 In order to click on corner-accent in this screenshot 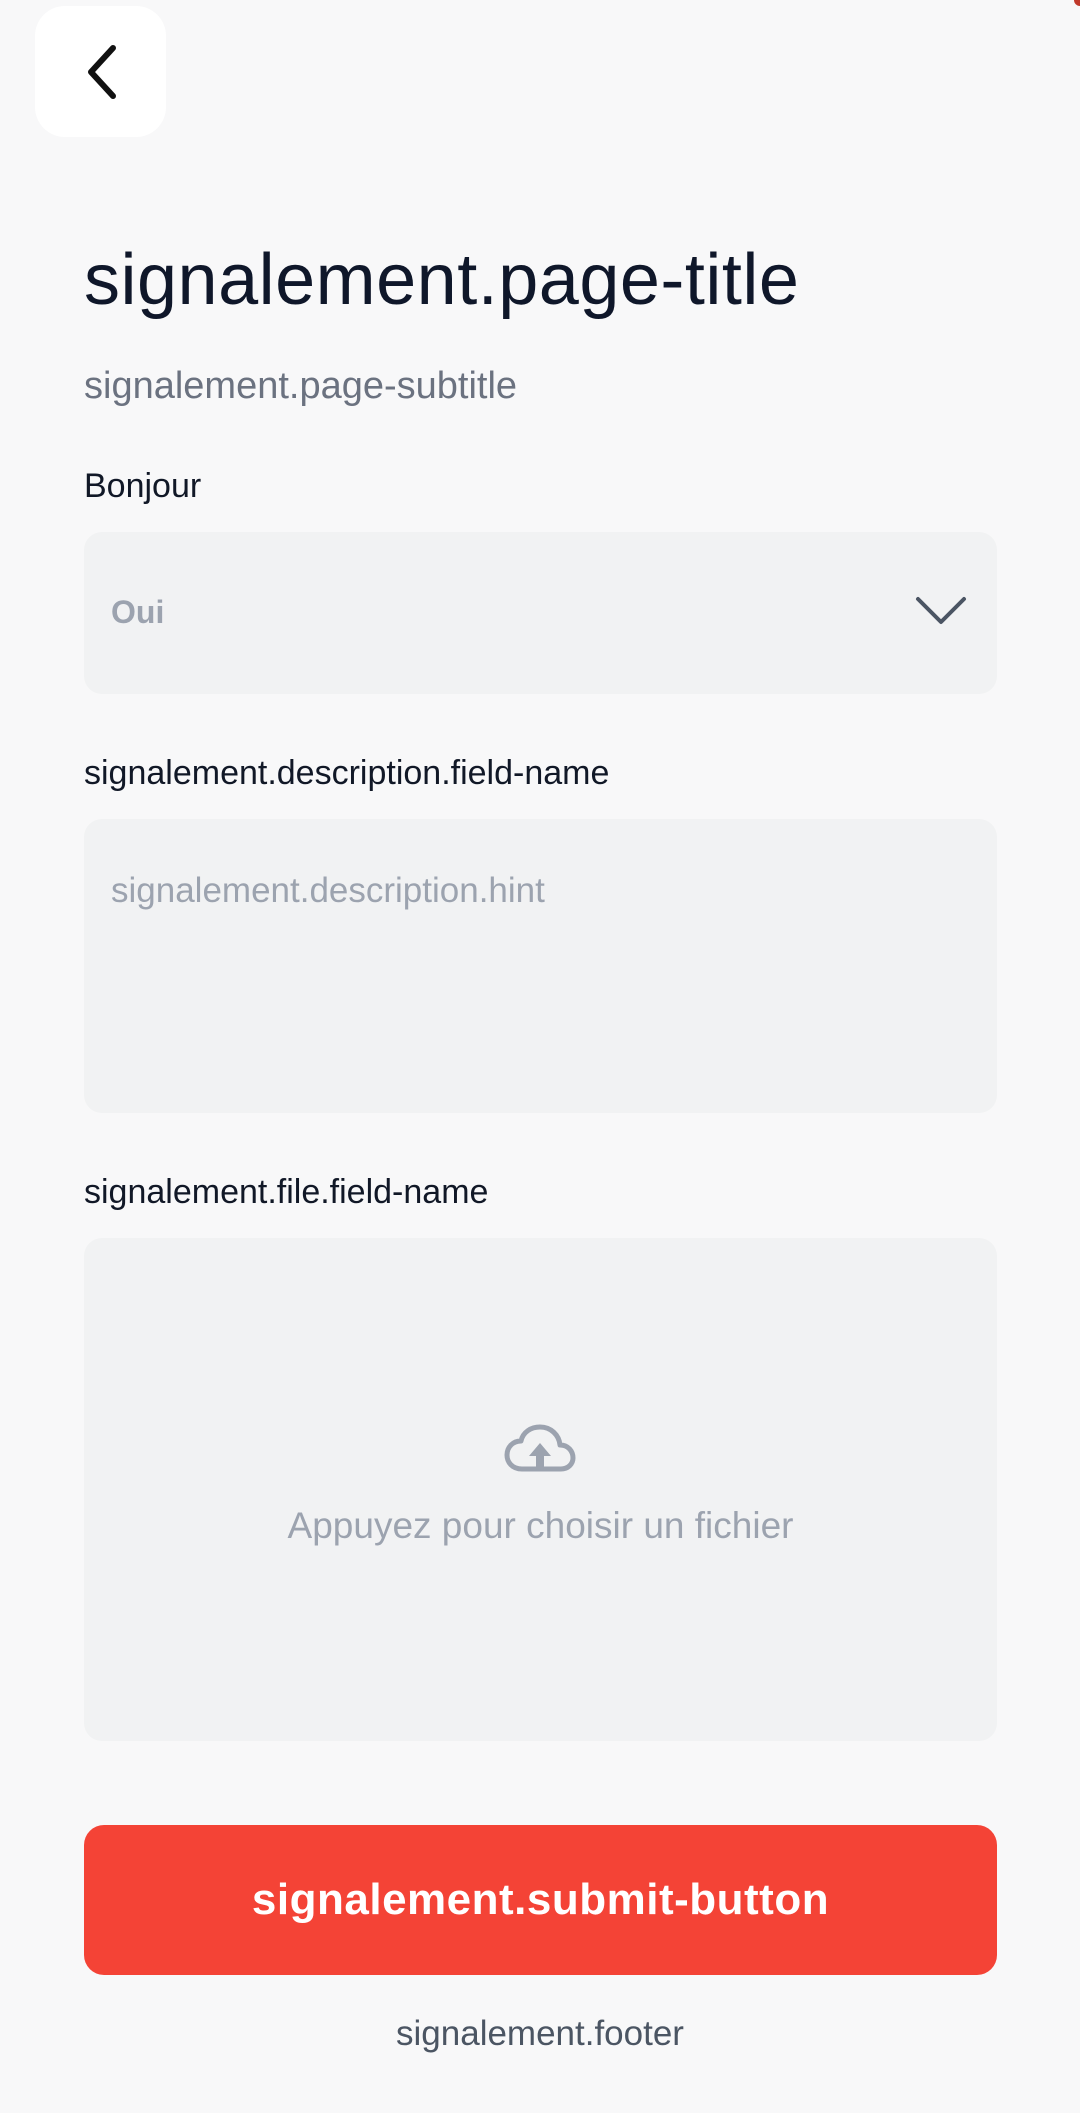, I will do `click(1077, 3)`.